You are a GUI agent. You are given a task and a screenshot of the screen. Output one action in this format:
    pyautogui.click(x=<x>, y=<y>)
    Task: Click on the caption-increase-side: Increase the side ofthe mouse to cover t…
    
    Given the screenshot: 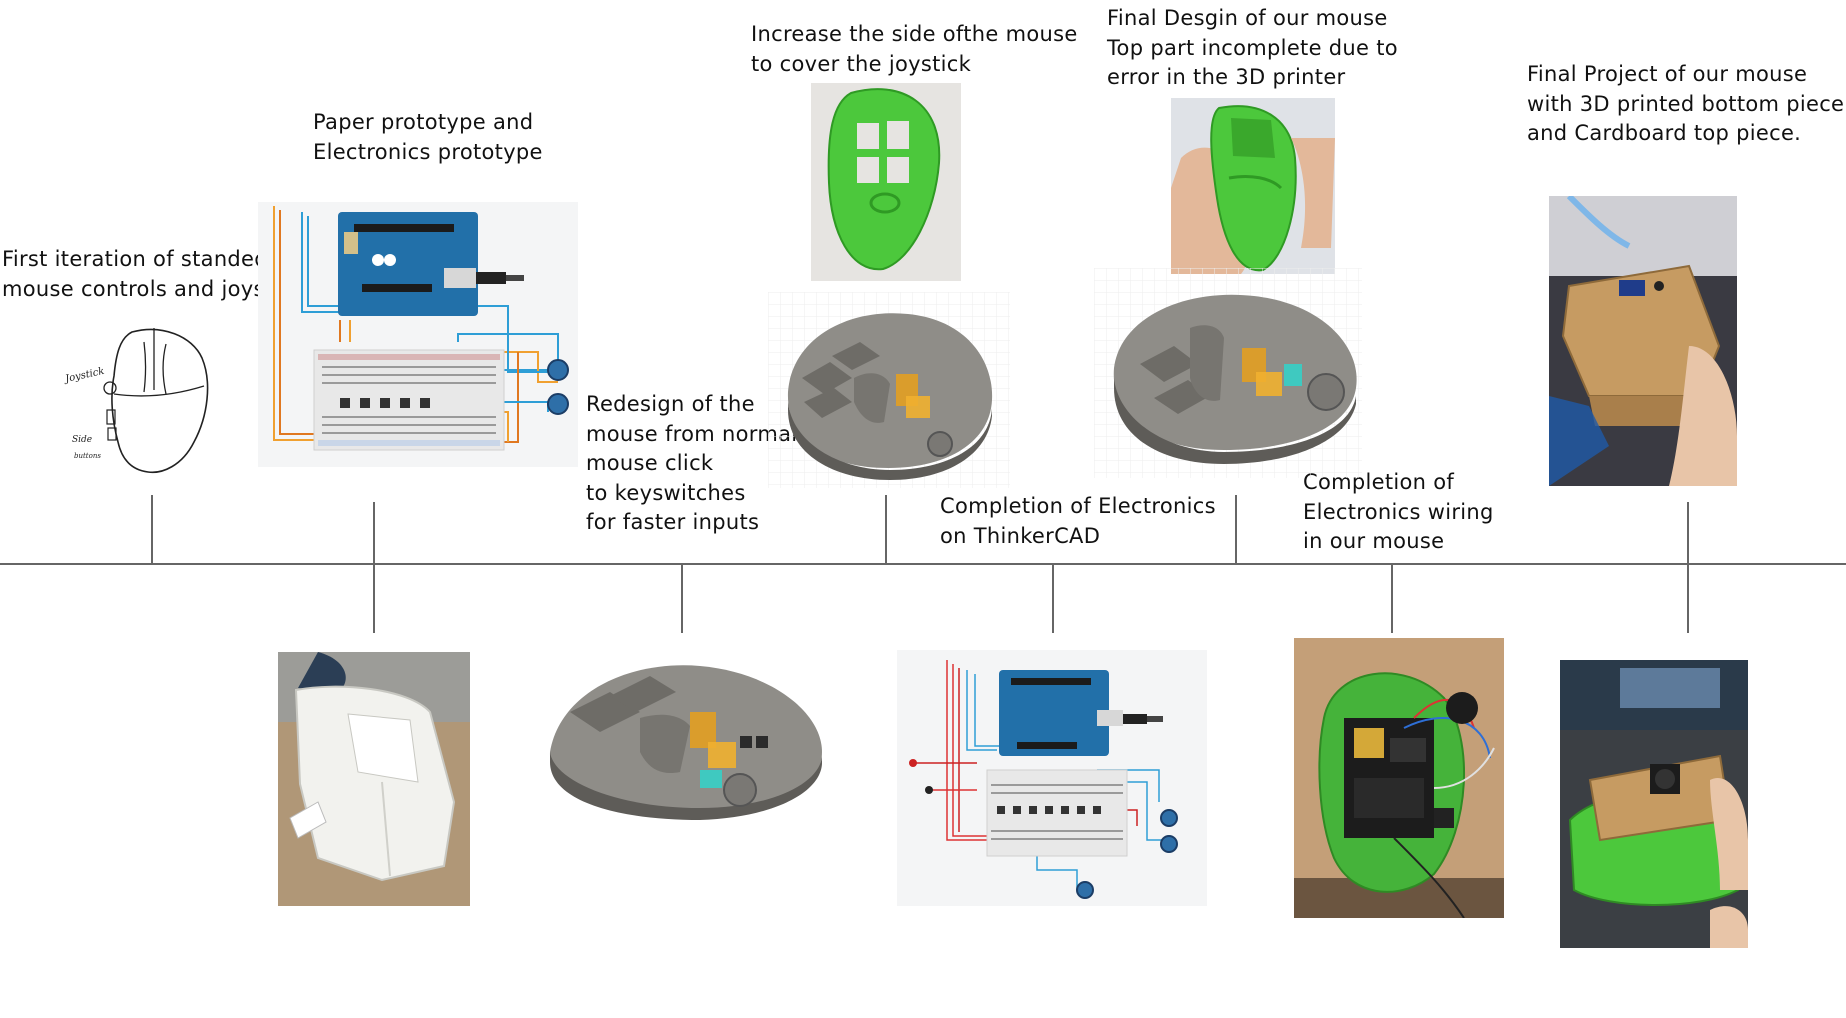 What is the action you would take?
    pyautogui.click(x=914, y=49)
    